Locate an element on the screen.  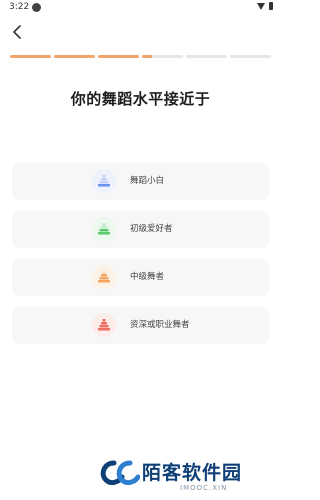
notification-icon is located at coordinates (36, 7).